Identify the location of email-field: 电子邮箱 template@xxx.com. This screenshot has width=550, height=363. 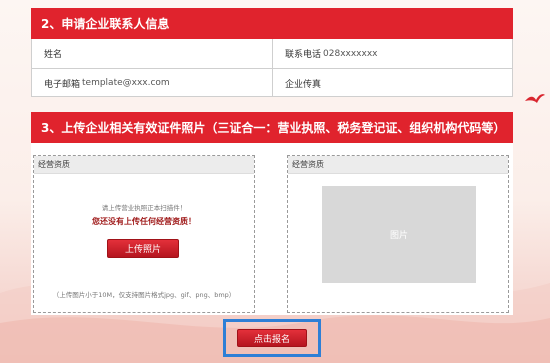
(152, 83).